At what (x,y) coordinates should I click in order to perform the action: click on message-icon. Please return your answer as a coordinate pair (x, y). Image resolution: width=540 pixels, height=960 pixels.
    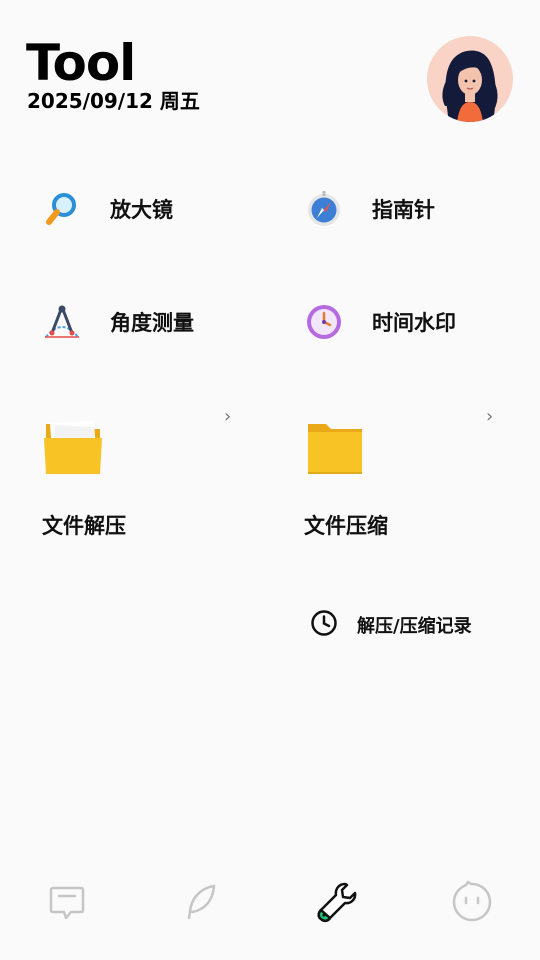
    Looking at the image, I should click on (67, 903).